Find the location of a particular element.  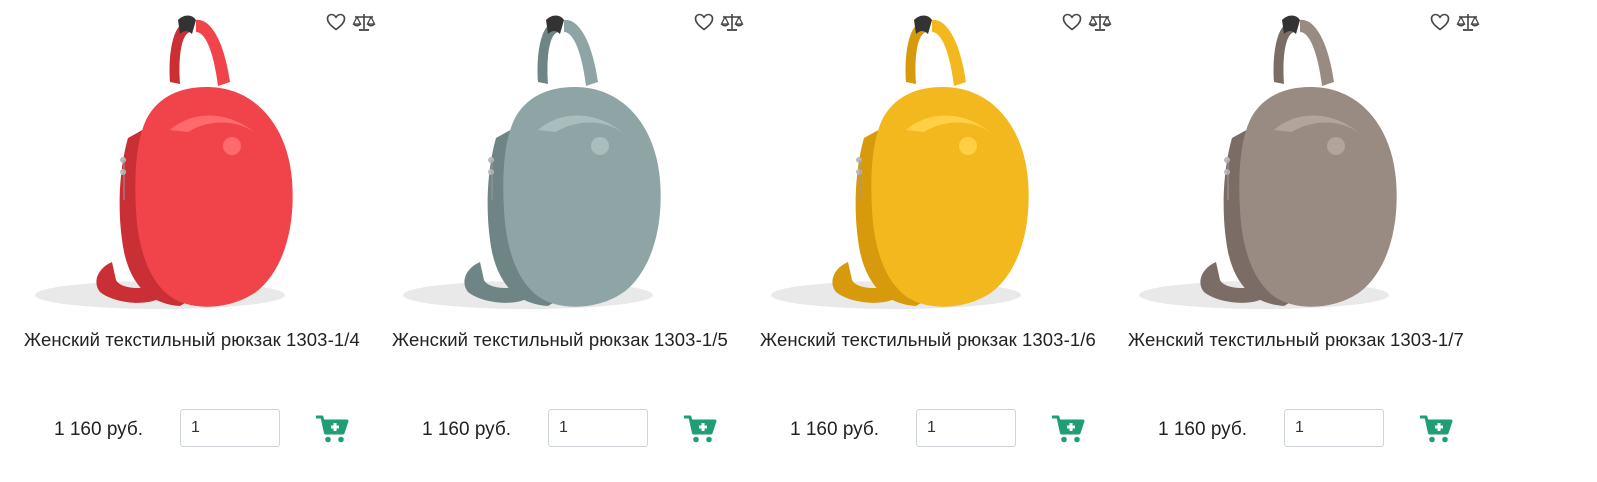

card-actions is located at coordinates (1454, 22).